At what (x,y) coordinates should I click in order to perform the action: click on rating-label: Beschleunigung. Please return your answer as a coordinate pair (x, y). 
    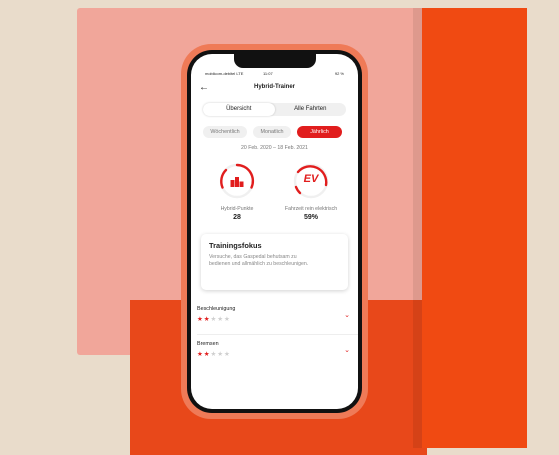
    Looking at the image, I should click on (216, 309).